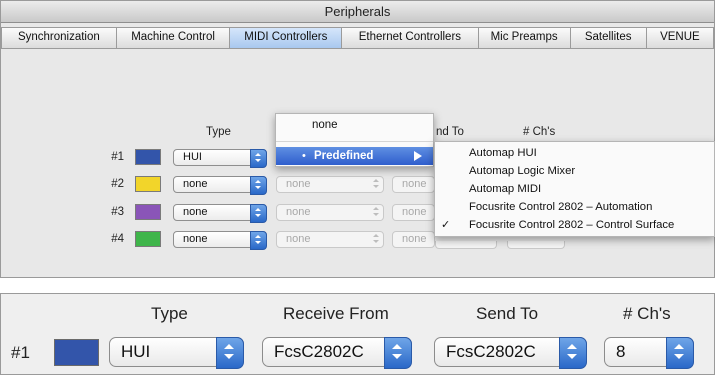 This screenshot has width=715, height=375. I want to click on channels-select-edge, so click(536, 245).